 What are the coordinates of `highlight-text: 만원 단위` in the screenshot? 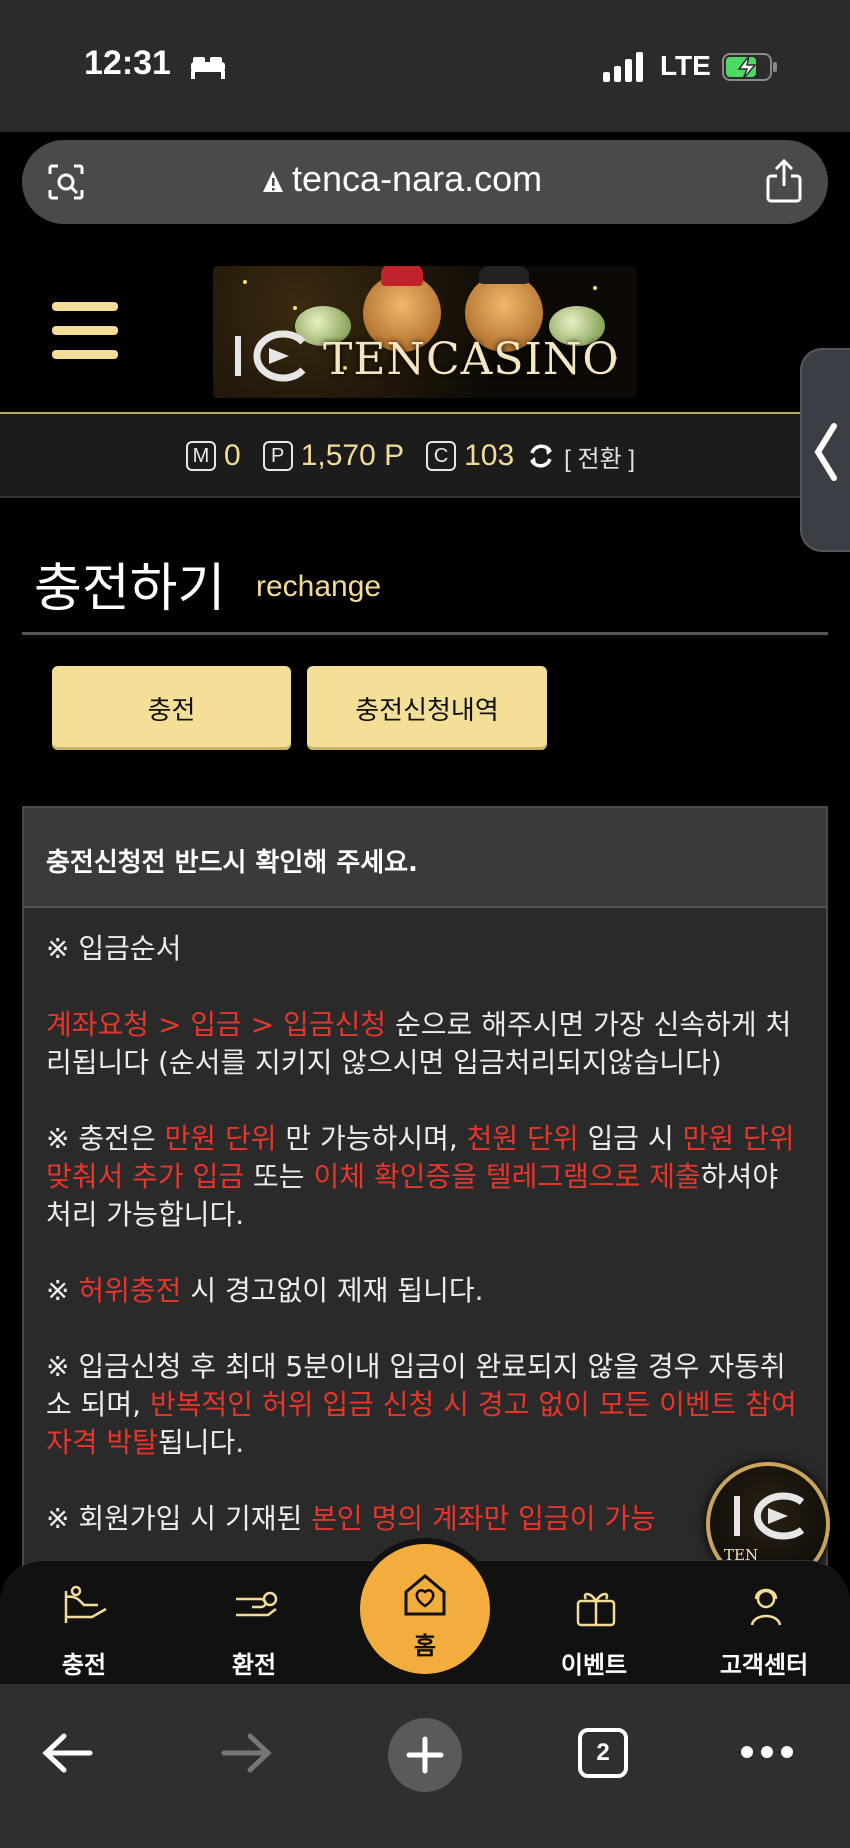 It's located at (220, 1138).